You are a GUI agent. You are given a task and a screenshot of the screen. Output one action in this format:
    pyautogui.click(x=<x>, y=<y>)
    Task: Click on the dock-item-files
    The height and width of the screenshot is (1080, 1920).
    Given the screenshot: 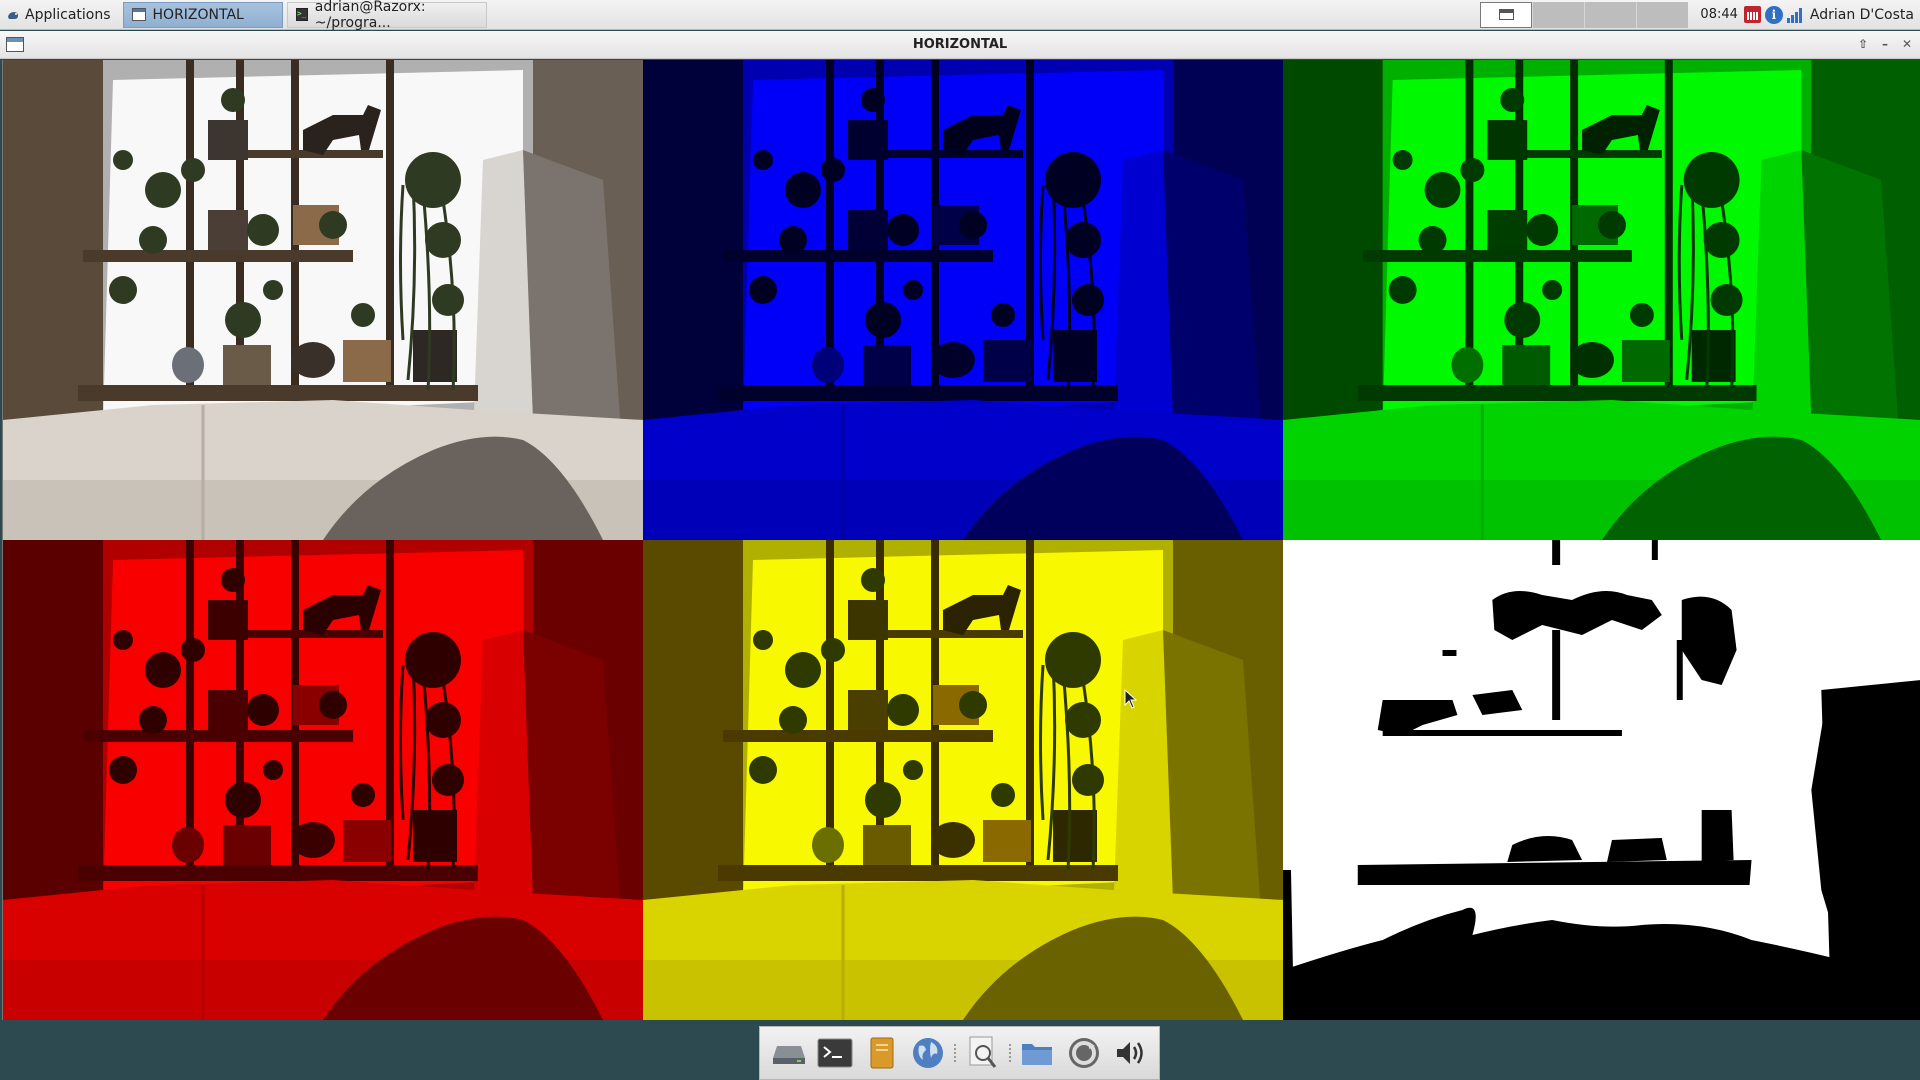 What is the action you would take?
    pyautogui.click(x=1037, y=1053)
    